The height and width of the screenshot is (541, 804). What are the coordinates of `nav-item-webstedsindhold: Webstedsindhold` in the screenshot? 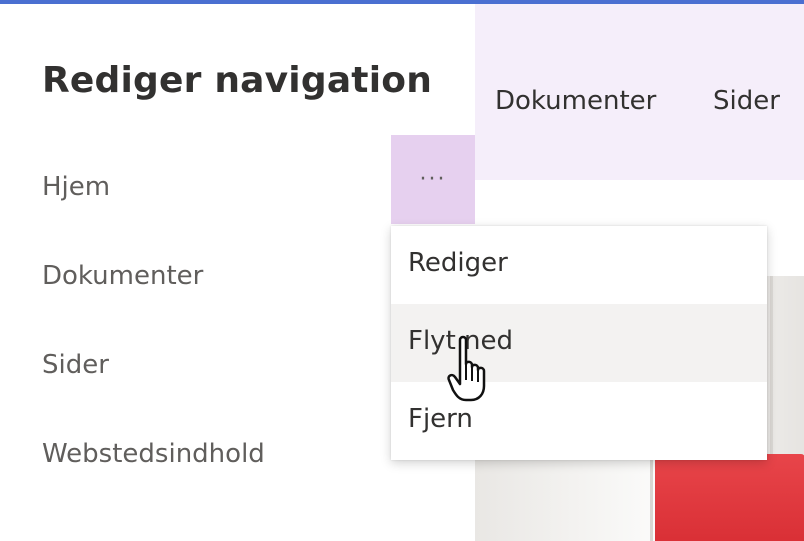 It's located at (153, 454).